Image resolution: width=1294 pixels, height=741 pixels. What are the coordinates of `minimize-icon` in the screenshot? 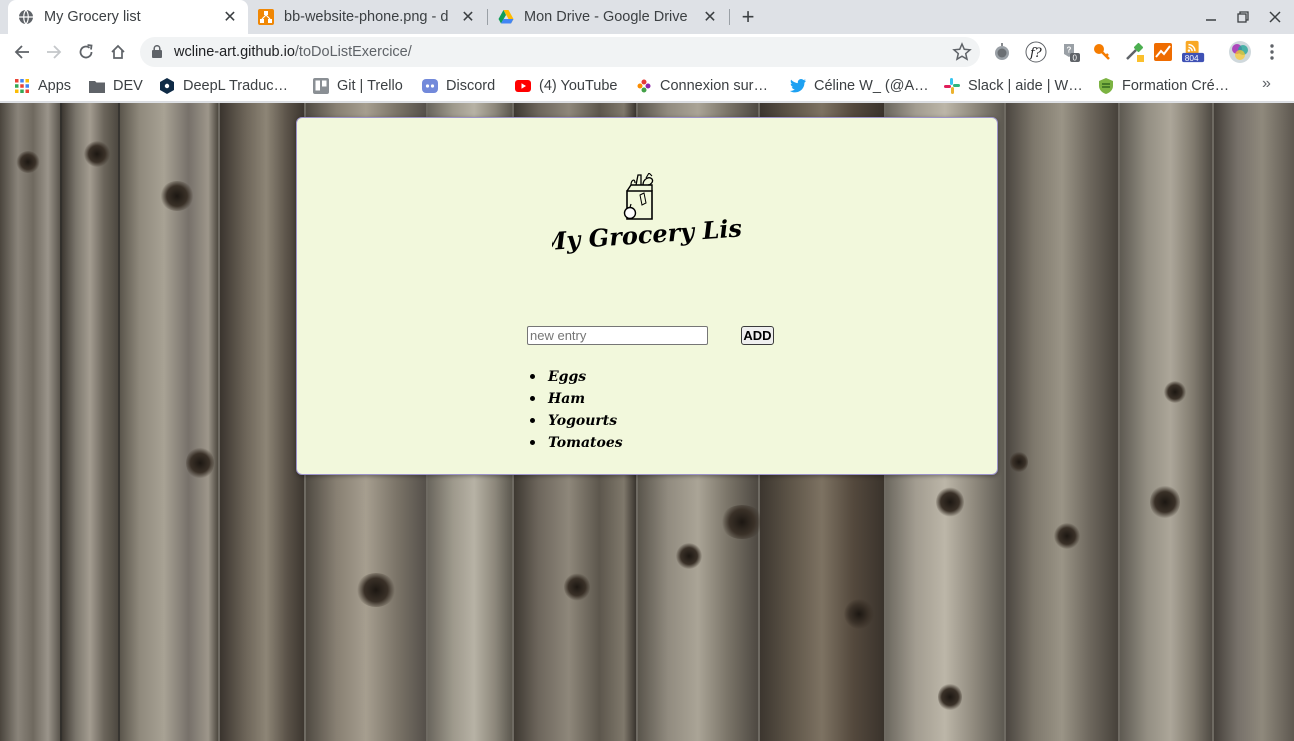 It's located at (1211, 17).